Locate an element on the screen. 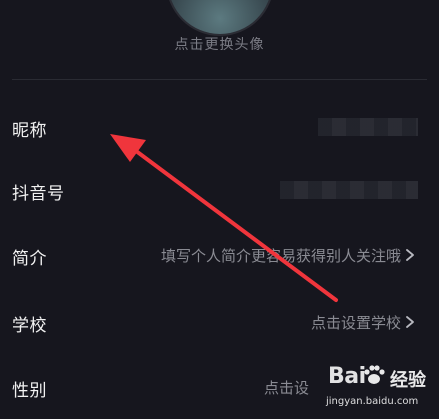 Image resolution: width=439 pixels, height=419 pixels. bio-label: 简介 is located at coordinates (29, 259).